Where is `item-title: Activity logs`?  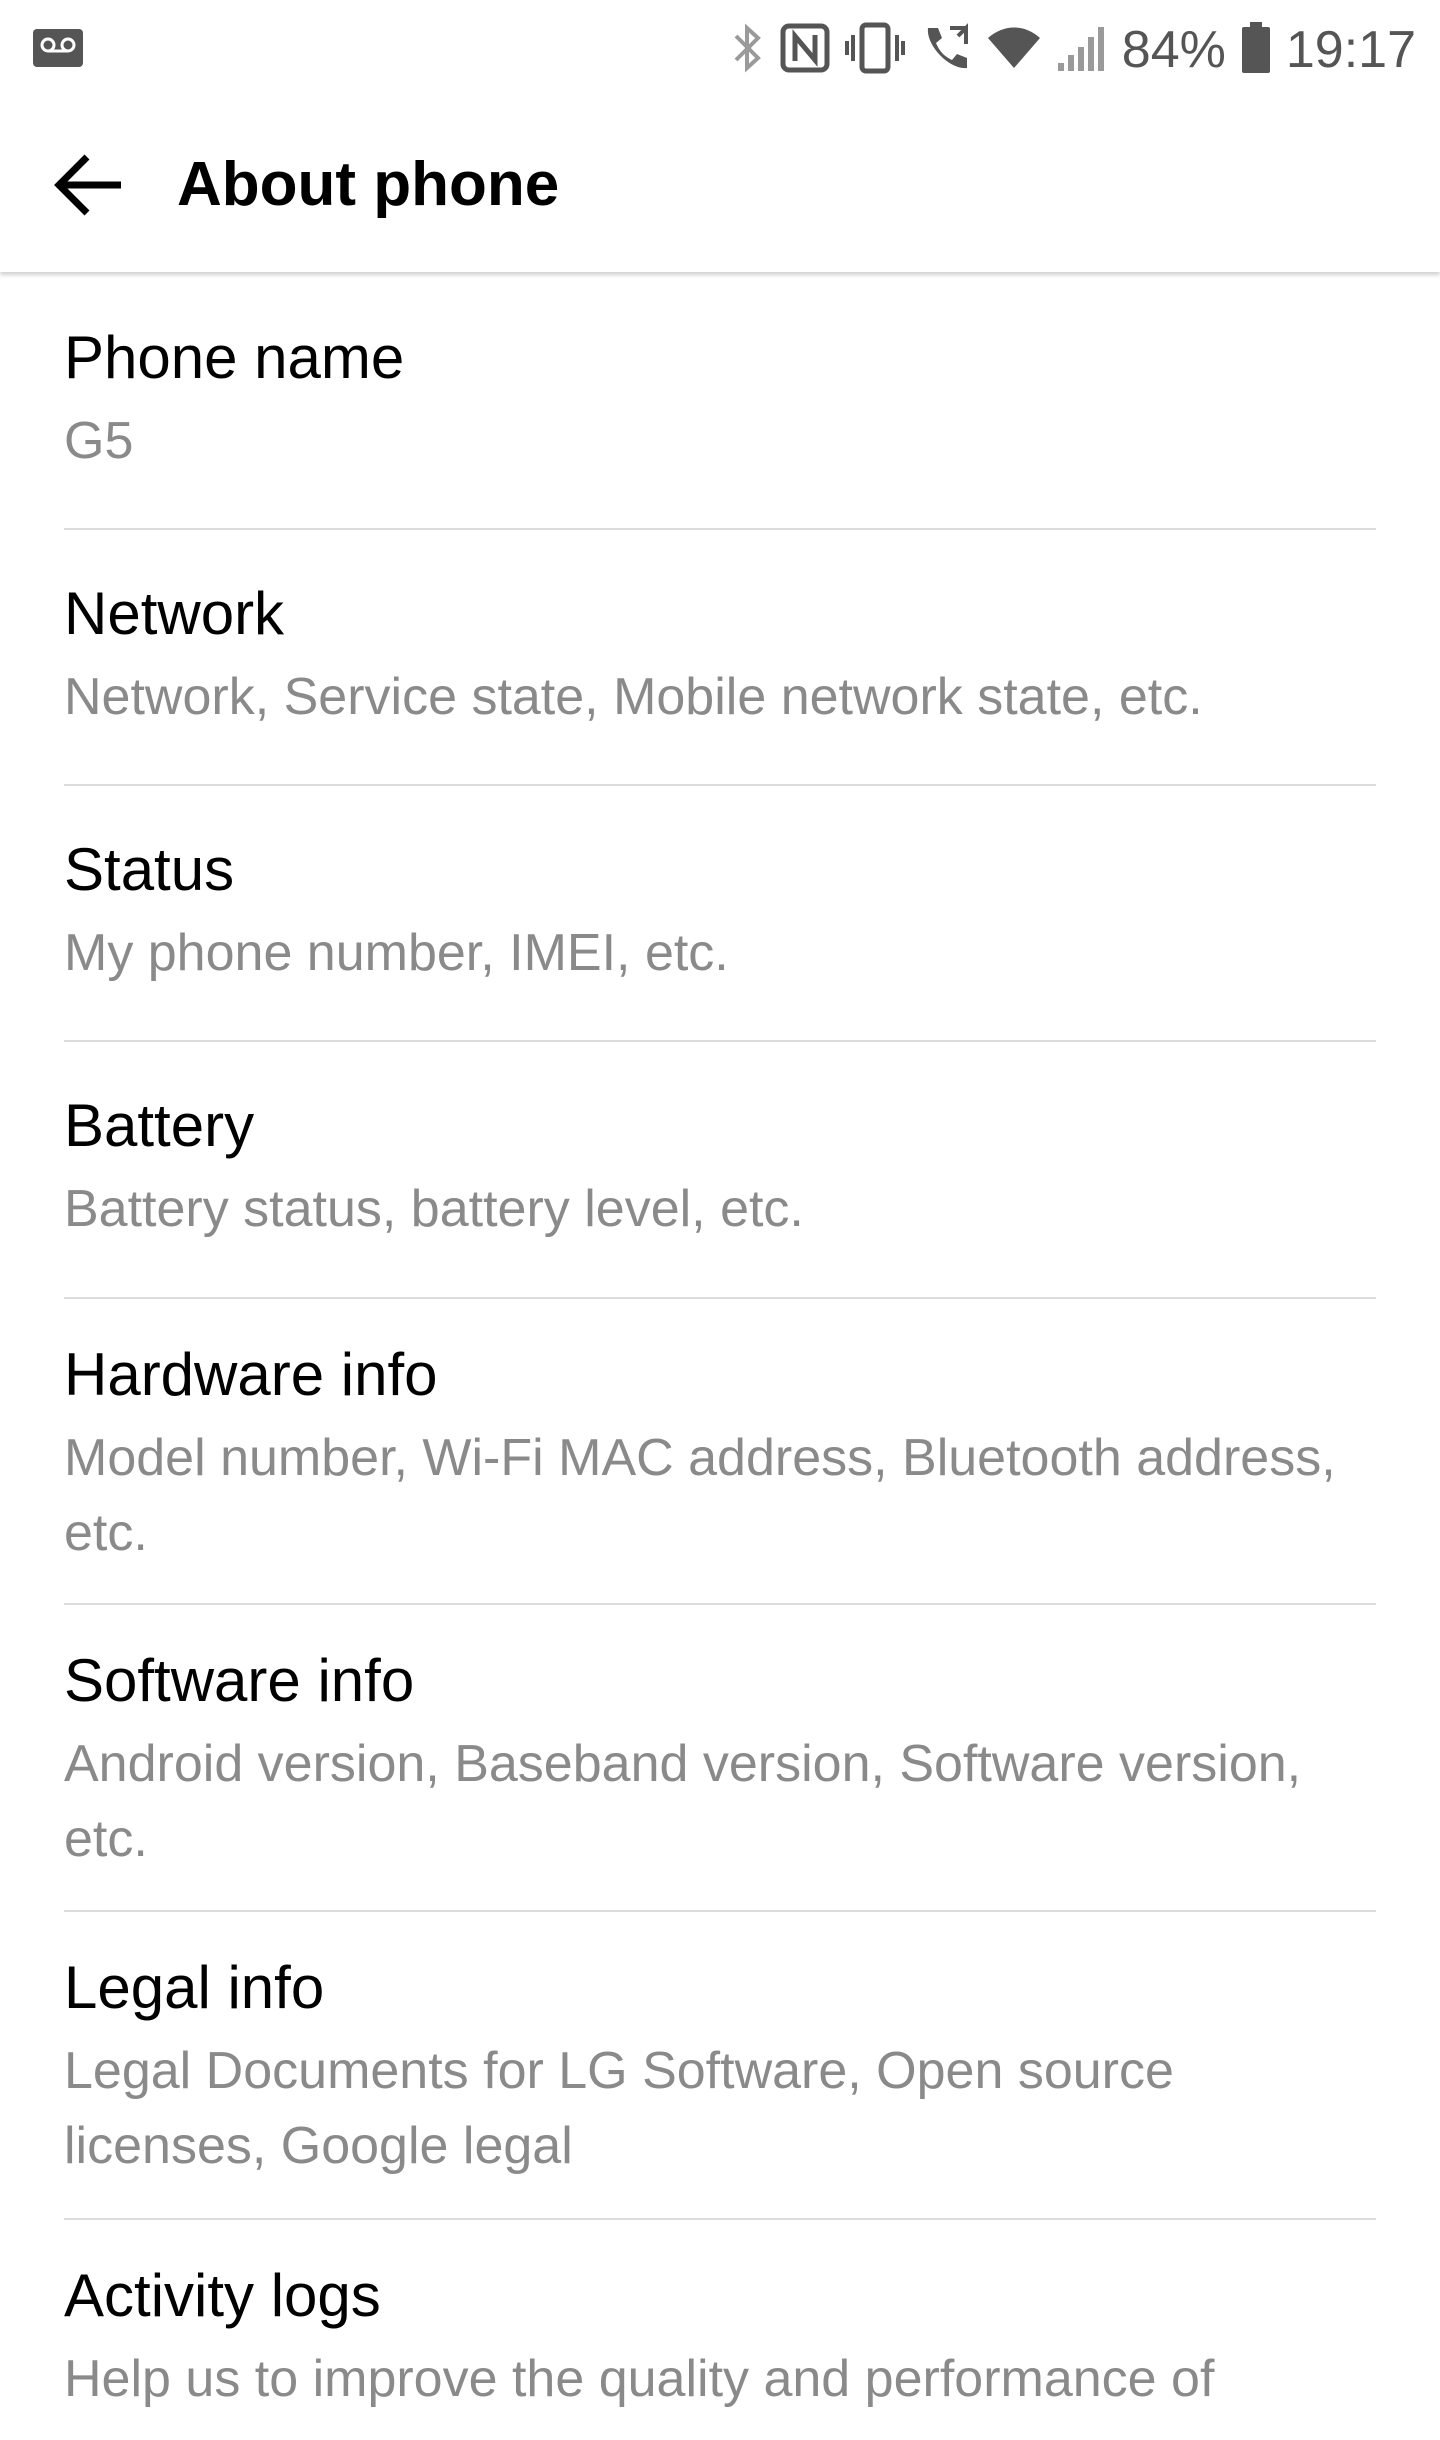
item-title: Activity logs is located at coordinates (222, 2295).